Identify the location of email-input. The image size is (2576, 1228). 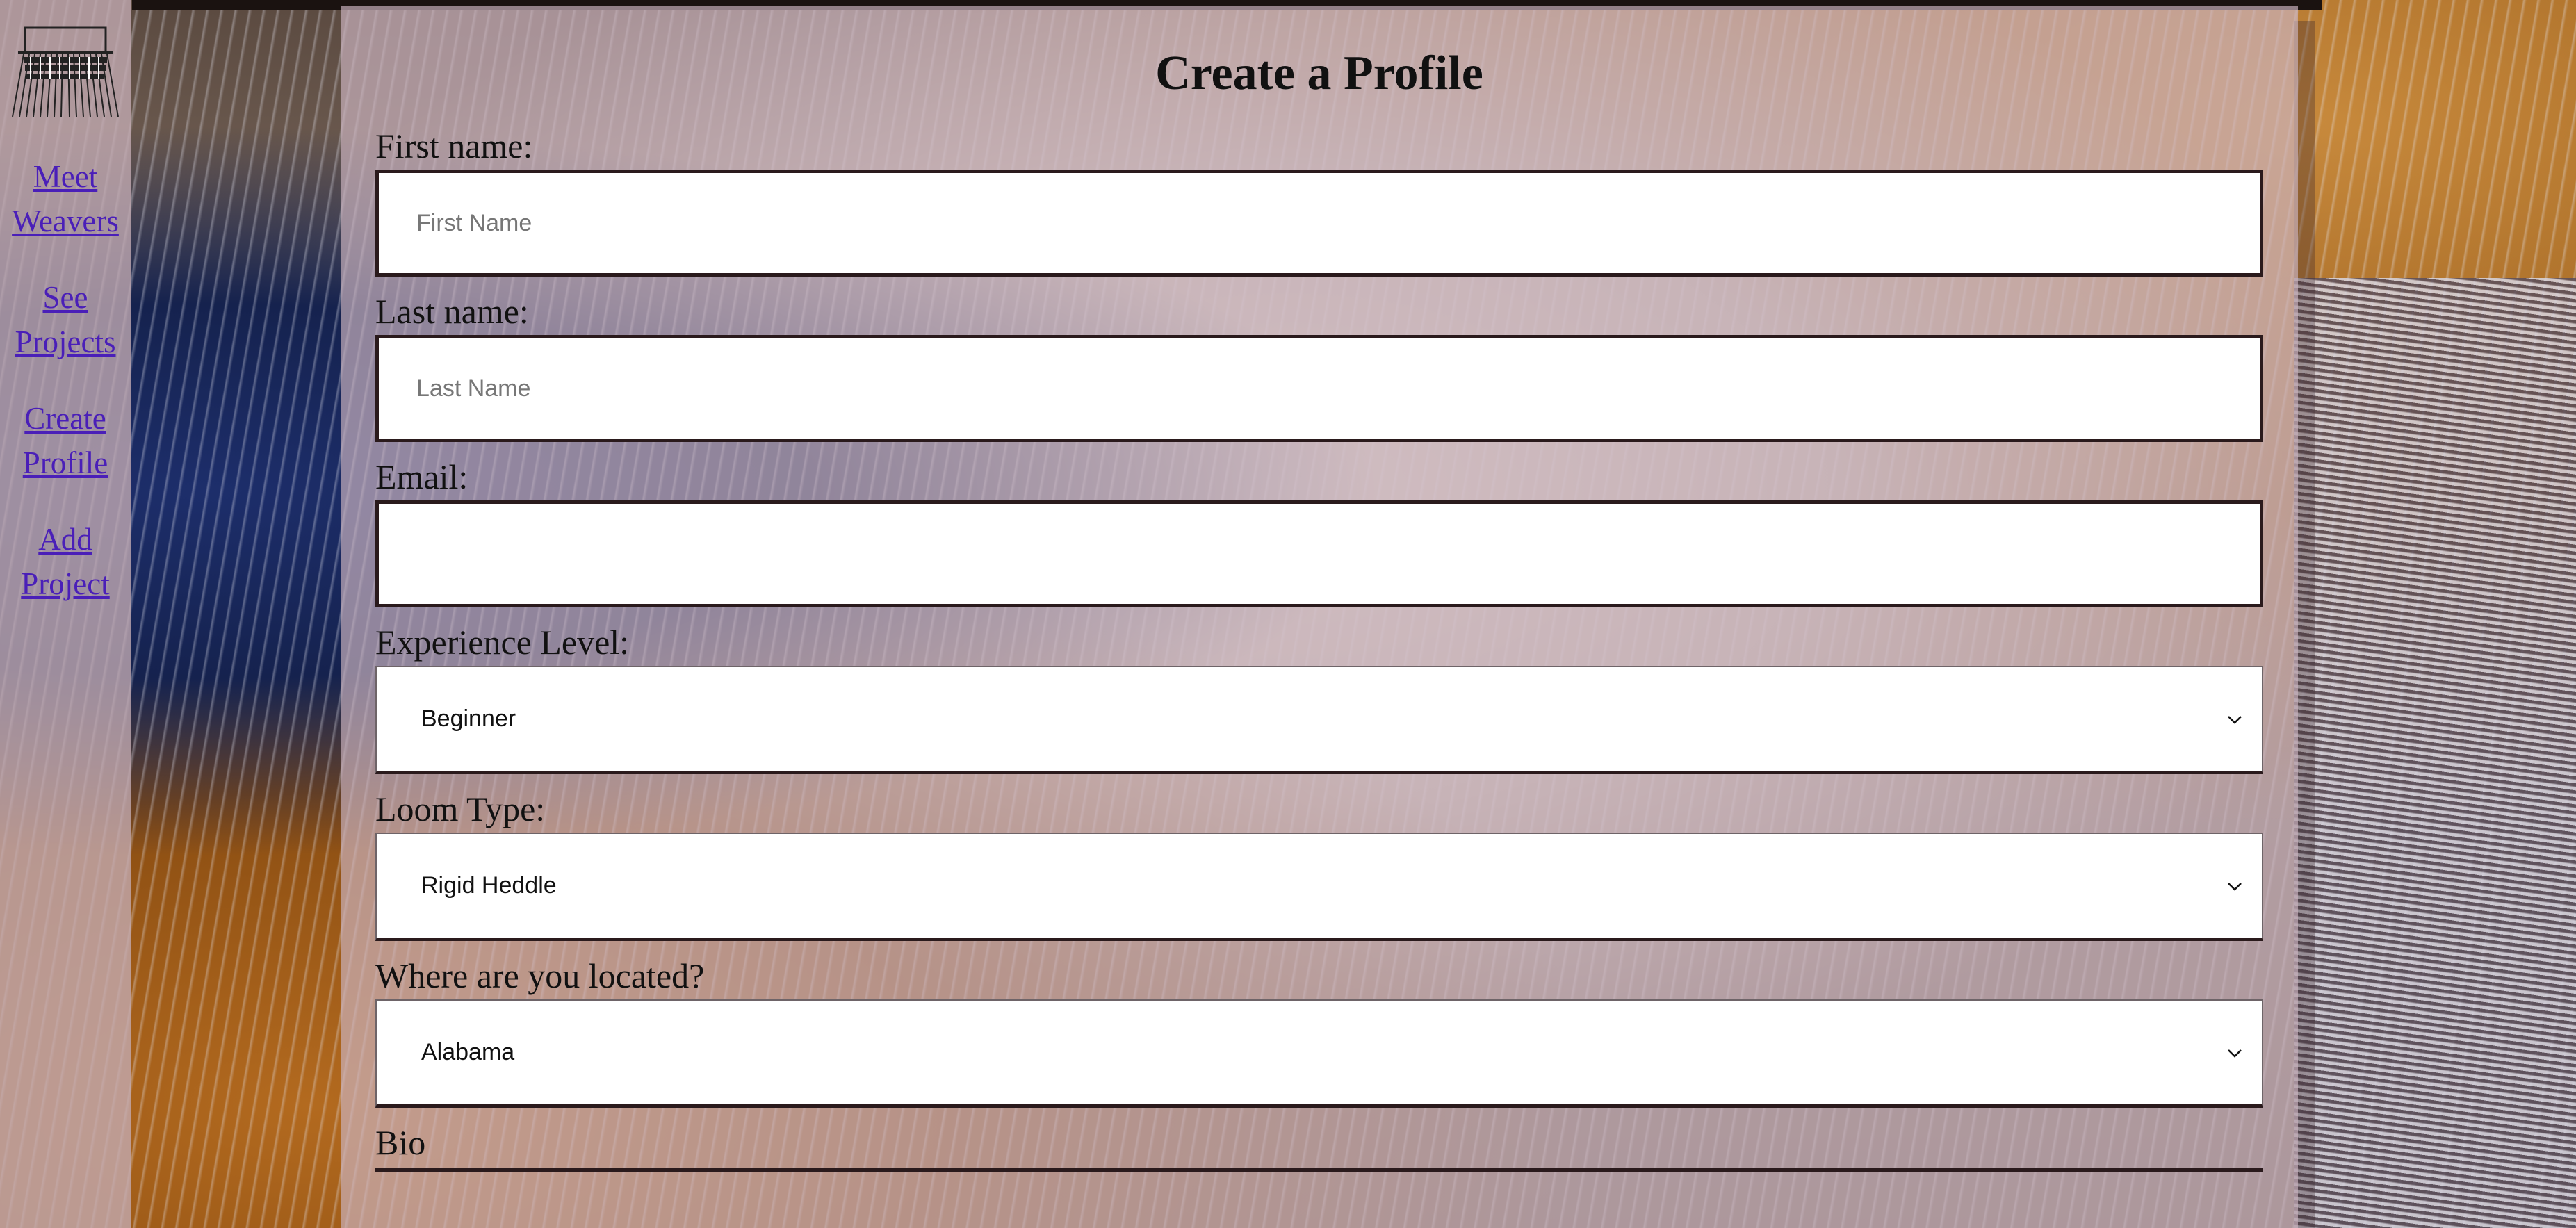
(1319, 554).